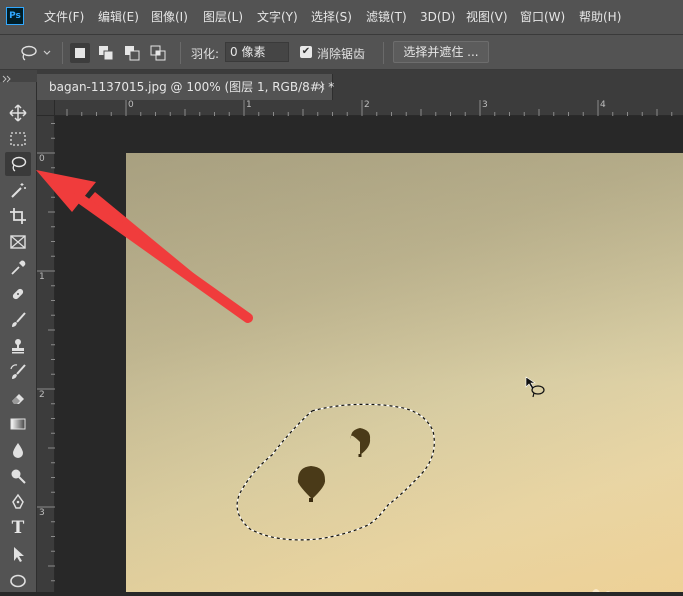 The height and width of the screenshot is (596, 683). I want to click on menu-type: 文字(Y), so click(277, 17).